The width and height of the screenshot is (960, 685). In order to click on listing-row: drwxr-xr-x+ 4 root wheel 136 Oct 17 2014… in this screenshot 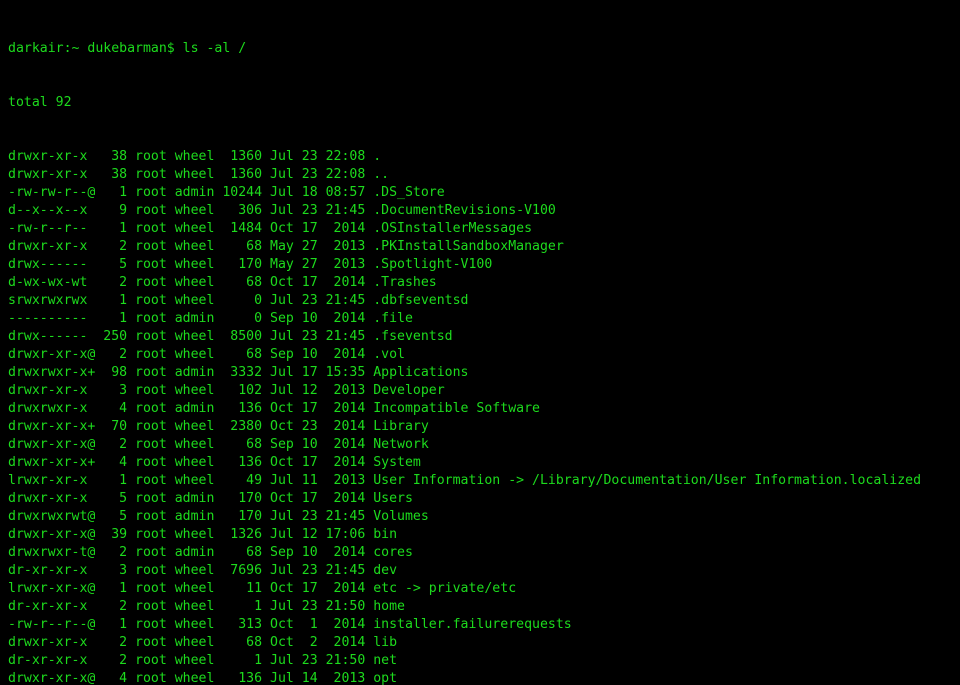, I will do `click(214, 462)`.